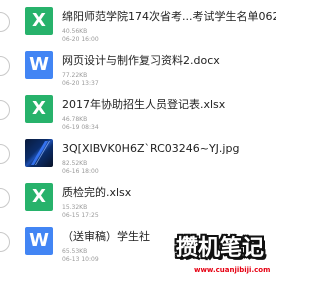 The height and width of the screenshot is (281, 320). I want to click on file-size: 46.78KB, so click(75, 119).